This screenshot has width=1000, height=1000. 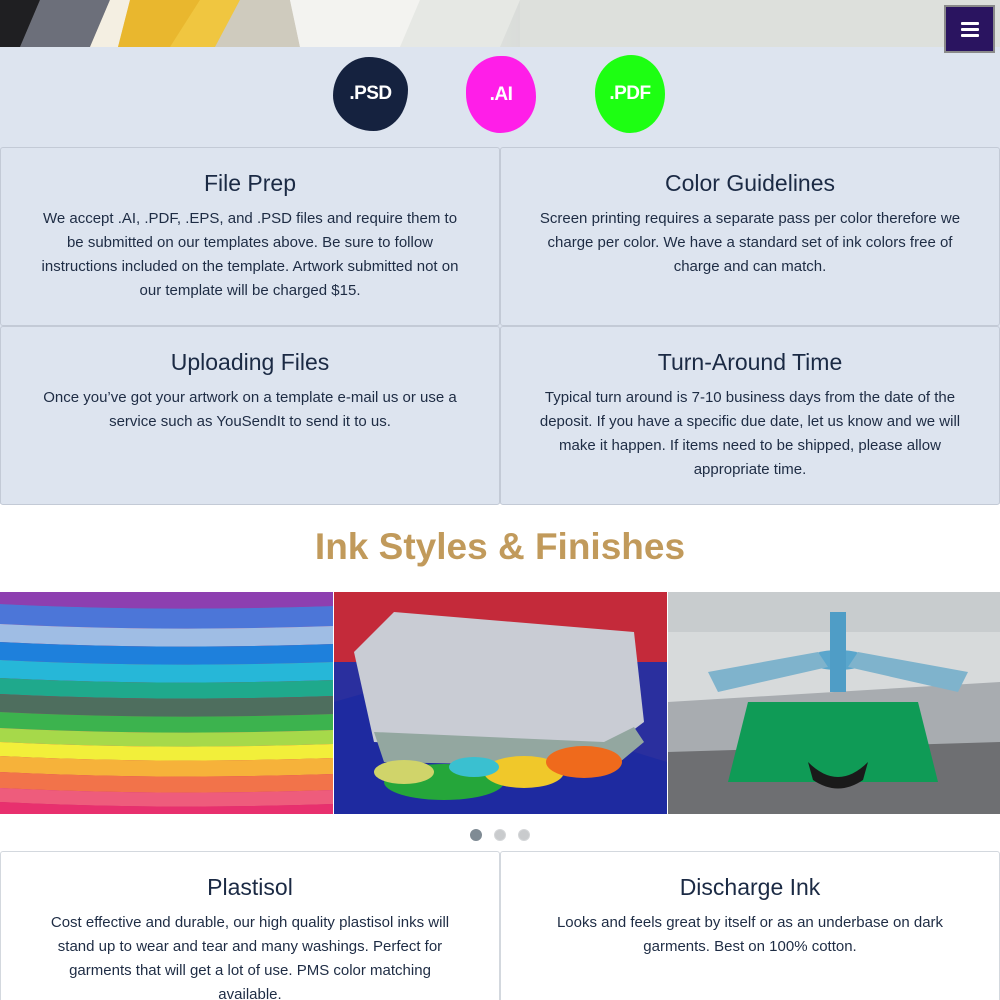 I want to click on carousel-indicators, so click(x=500, y=835).